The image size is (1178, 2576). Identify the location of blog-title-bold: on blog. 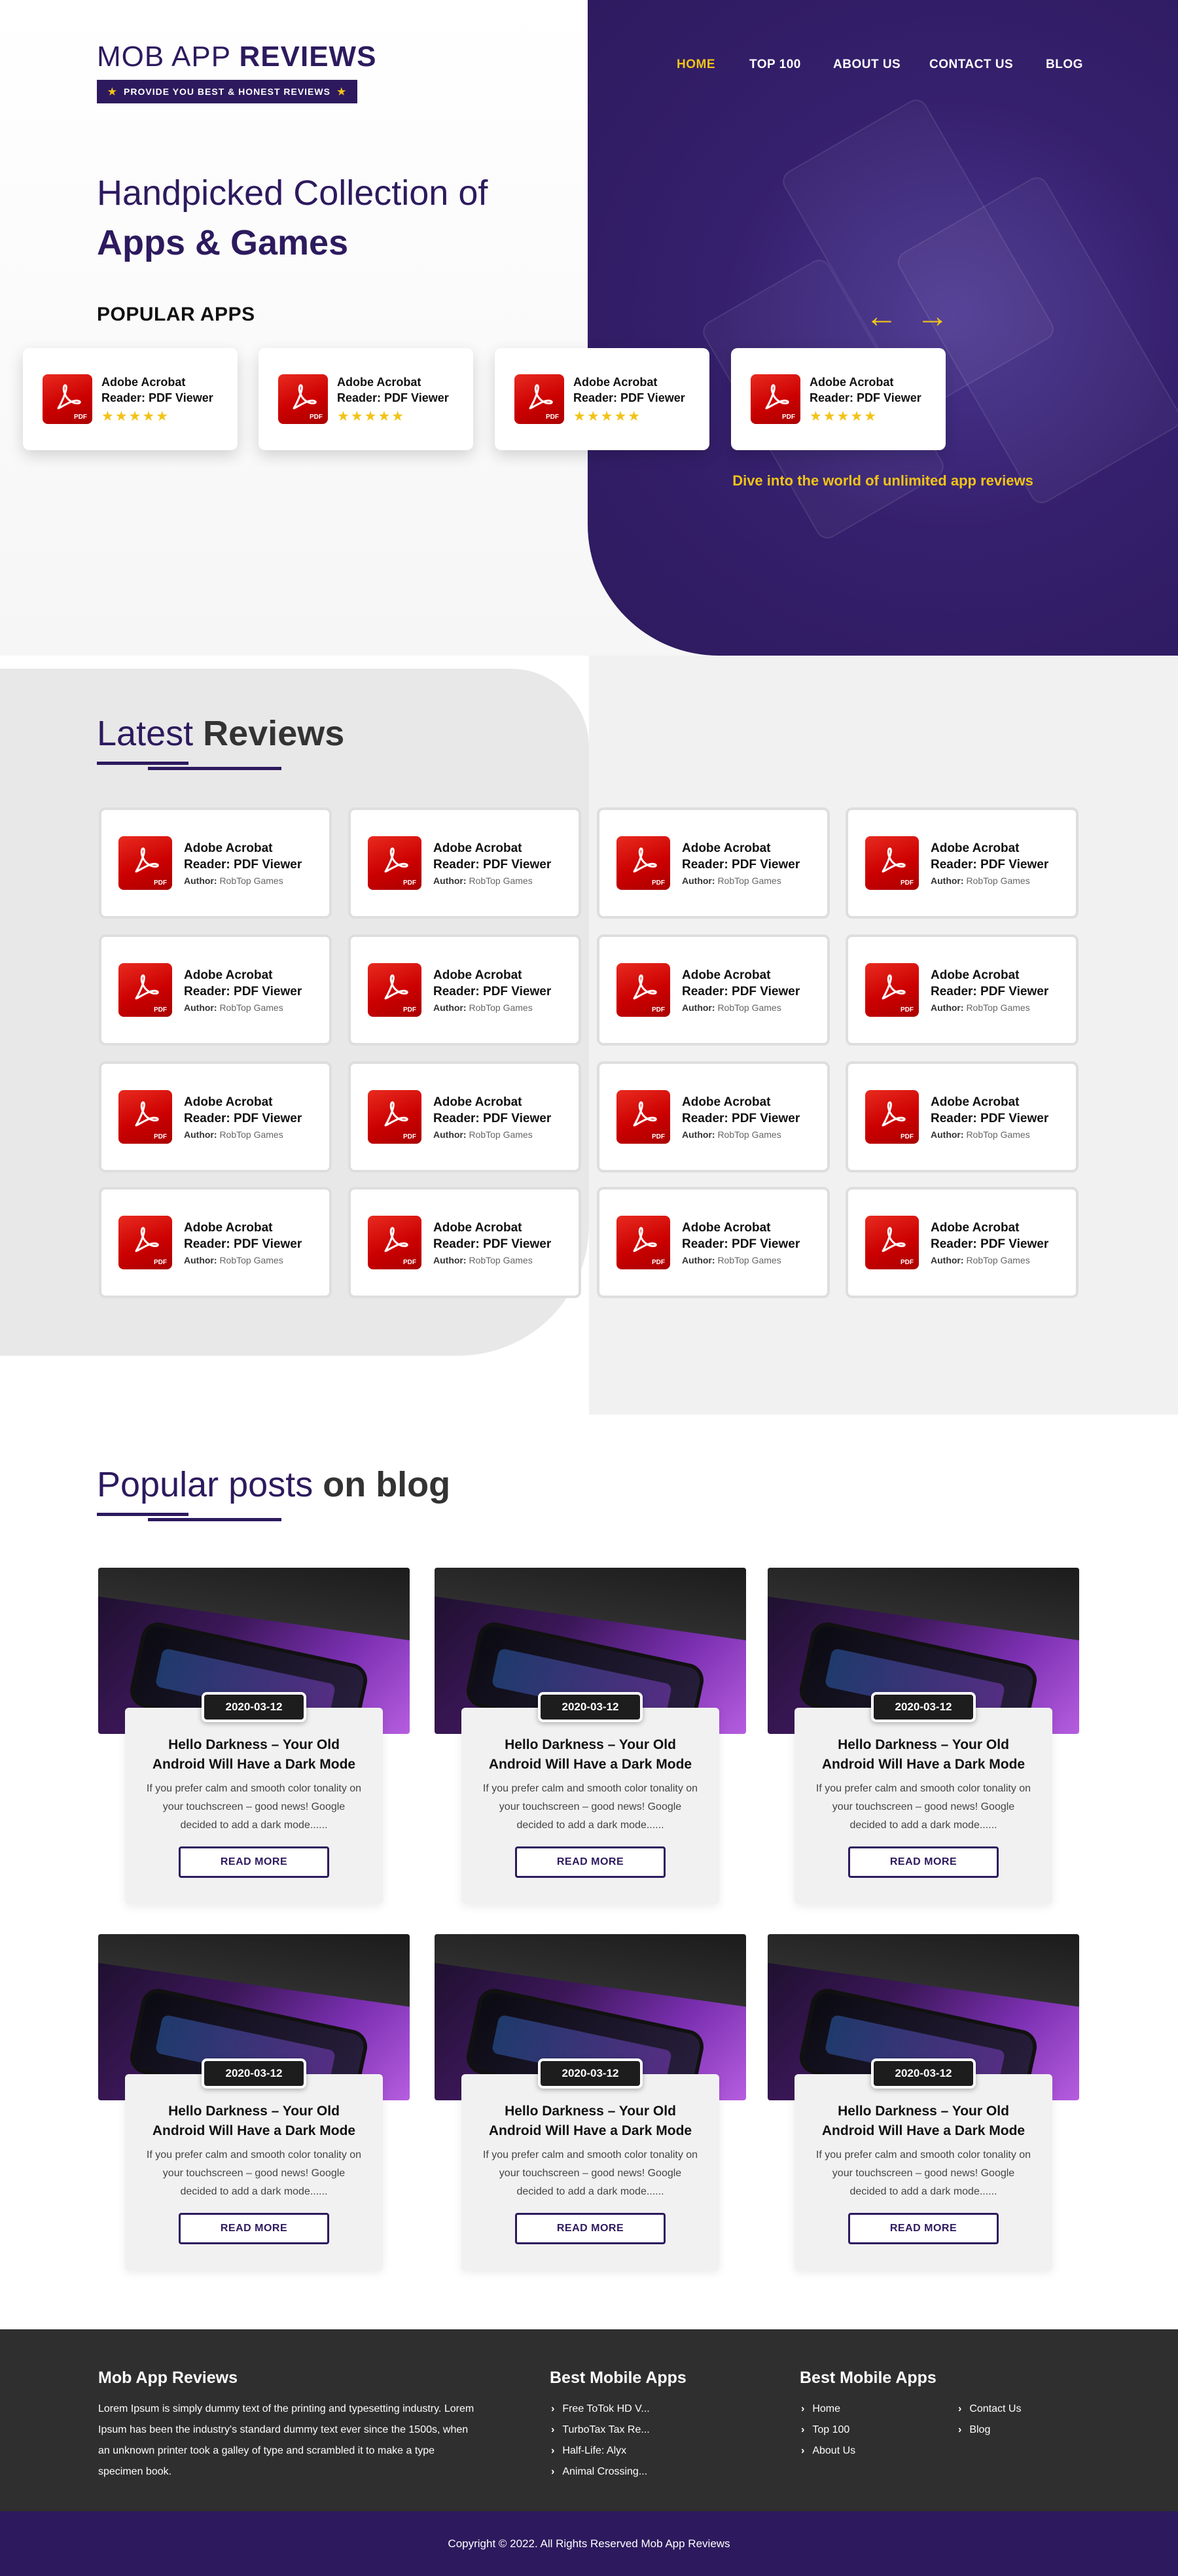
(387, 1484).